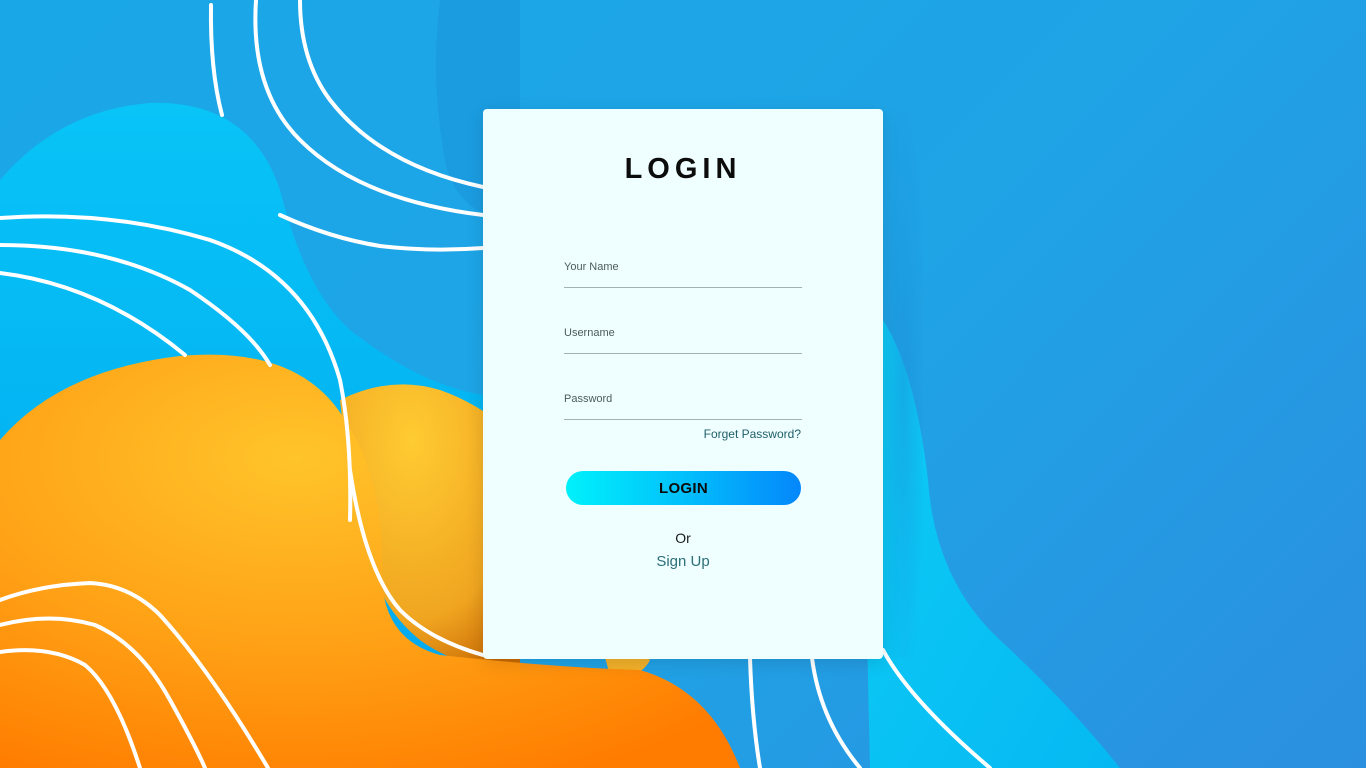 The width and height of the screenshot is (1366, 768). I want to click on login-title: LOGIN, so click(683, 169).